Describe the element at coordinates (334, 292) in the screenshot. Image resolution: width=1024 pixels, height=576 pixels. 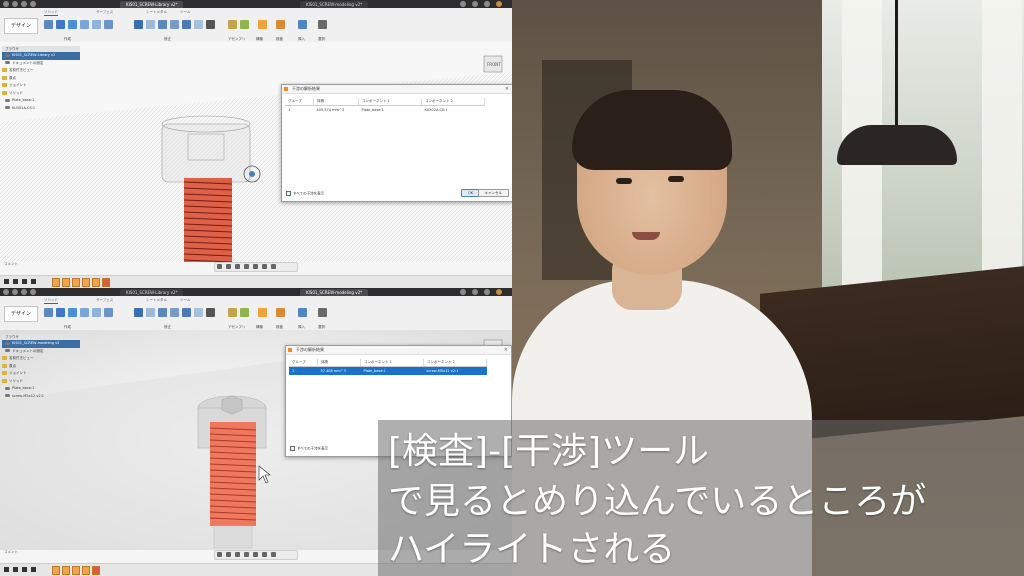
I see `document-tab-modeling: KIS01_SCREW-modeling v2*` at that location.